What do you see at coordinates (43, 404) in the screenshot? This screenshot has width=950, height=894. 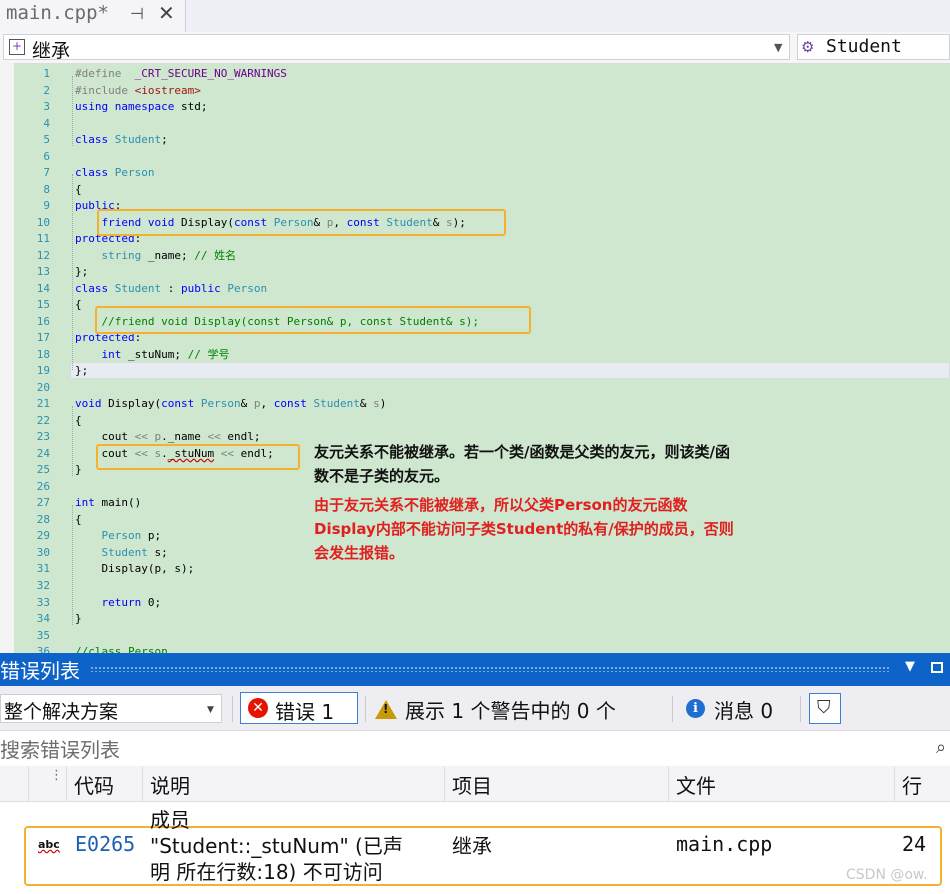 I see `line-number: 21` at bounding box center [43, 404].